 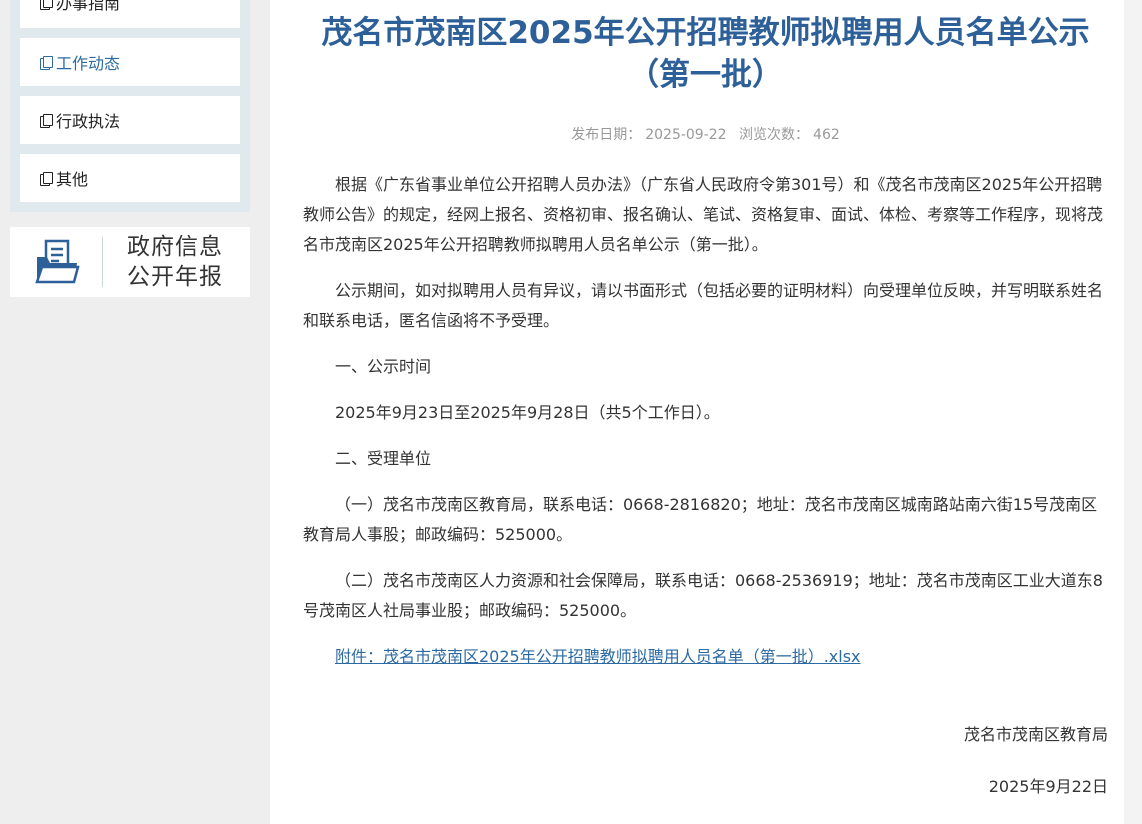 I want to click on sidebar-item-label: 工作动态, so click(x=88, y=63).